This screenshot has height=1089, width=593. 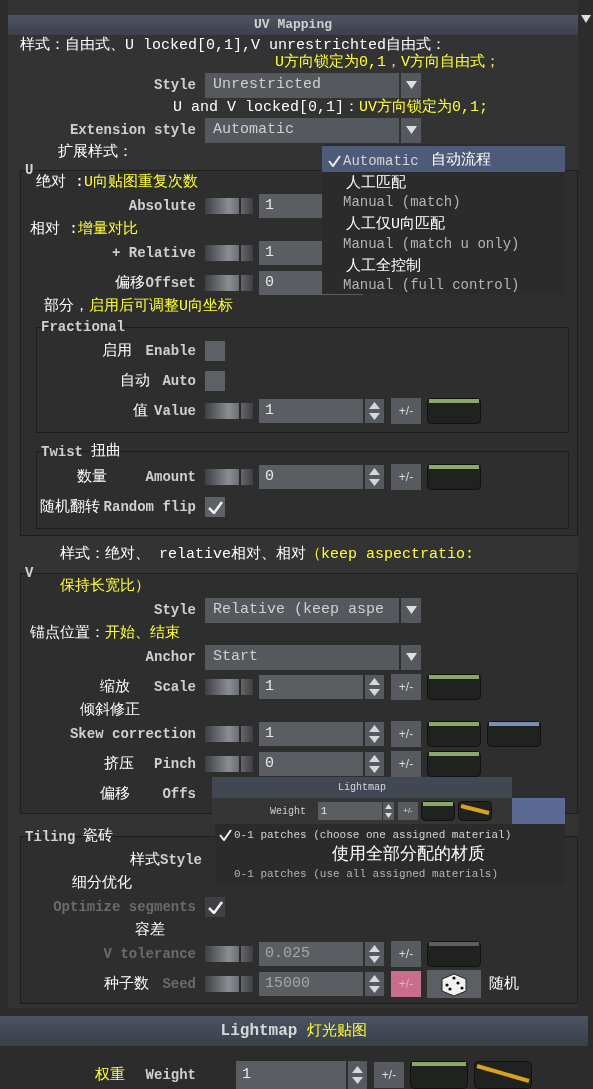 What do you see at coordinates (150, 930) in the screenshot?
I see `annotation-text: 容差` at bounding box center [150, 930].